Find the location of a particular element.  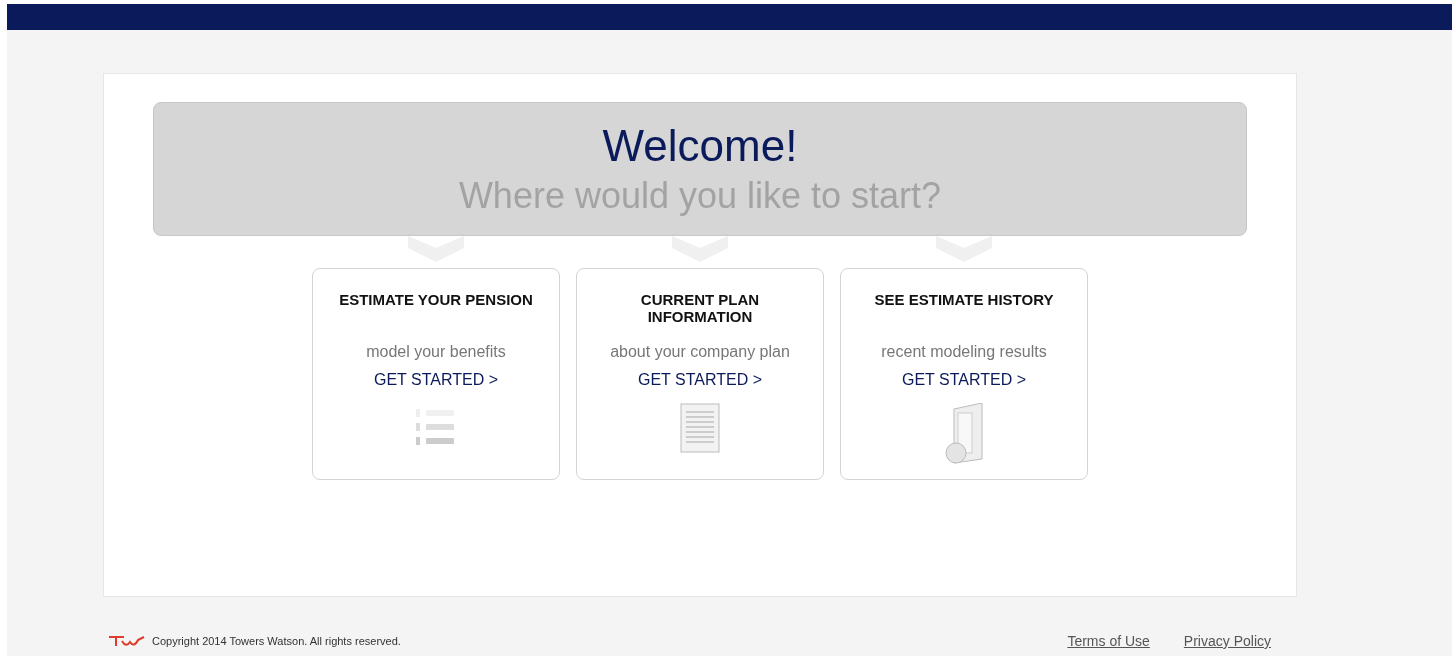

card-description: recent modeling results is located at coordinates (964, 352).